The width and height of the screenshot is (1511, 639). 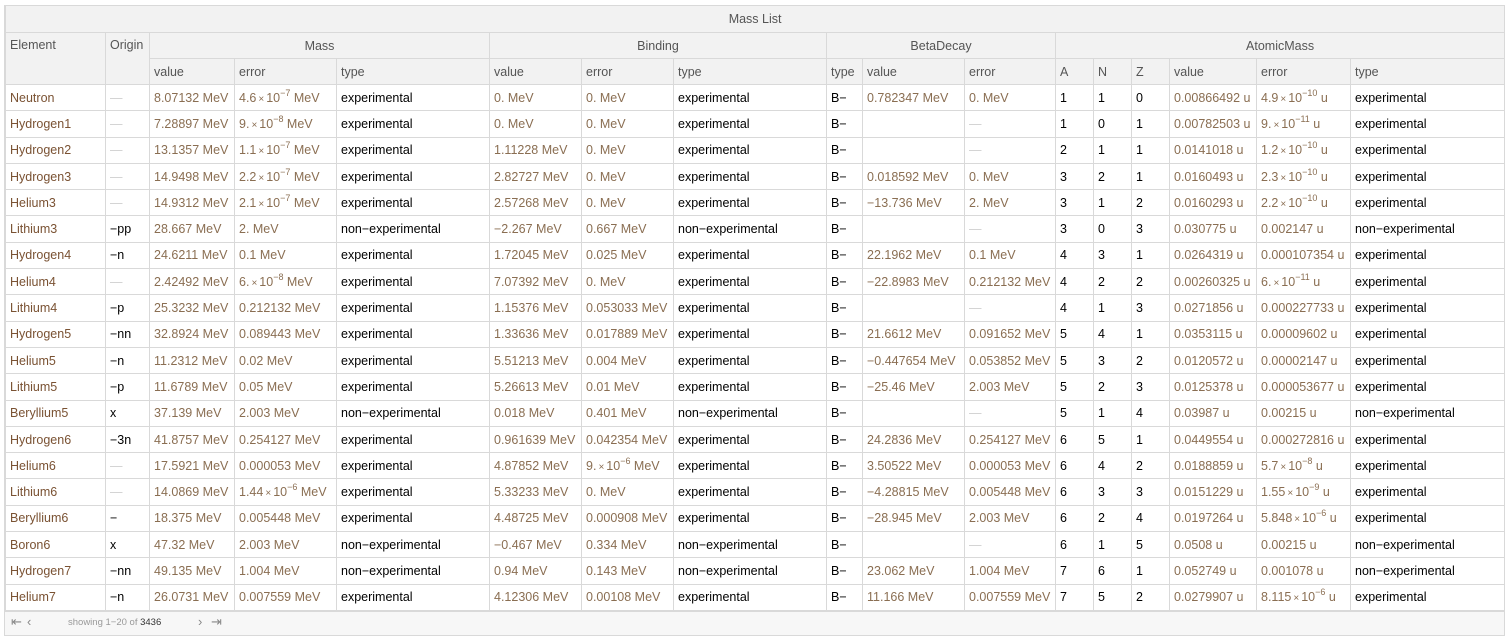 What do you see at coordinates (1213, 571) in the screenshot?
I see `cell-atomic-mass-value: 0.052749 u` at bounding box center [1213, 571].